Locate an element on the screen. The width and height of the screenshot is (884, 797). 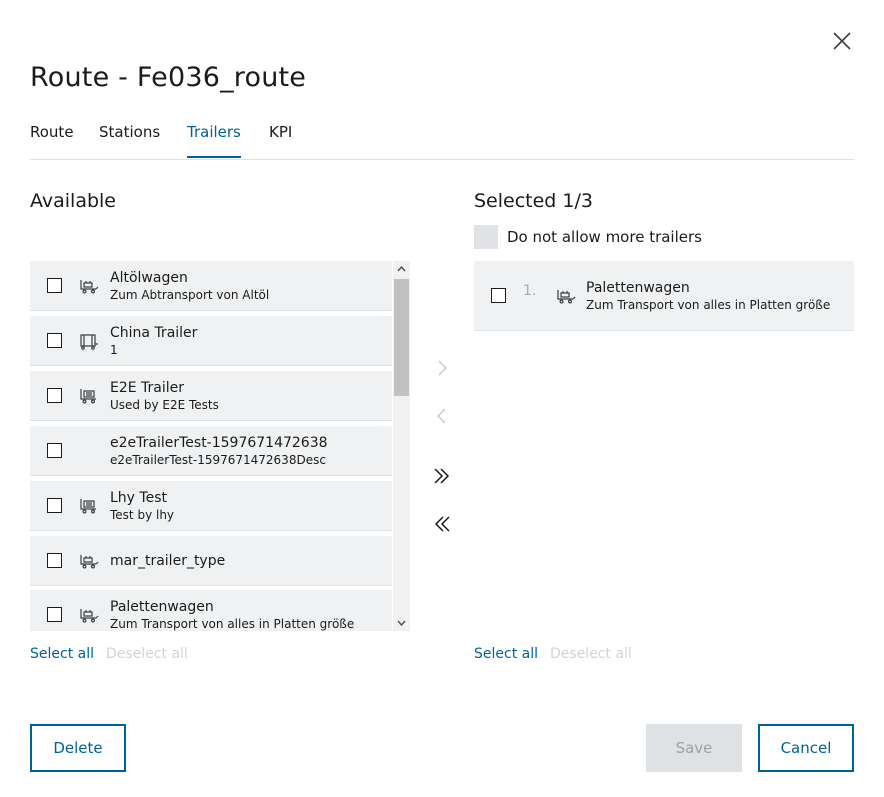
selected-deselect-all-link: Deselect all is located at coordinates (591, 654).